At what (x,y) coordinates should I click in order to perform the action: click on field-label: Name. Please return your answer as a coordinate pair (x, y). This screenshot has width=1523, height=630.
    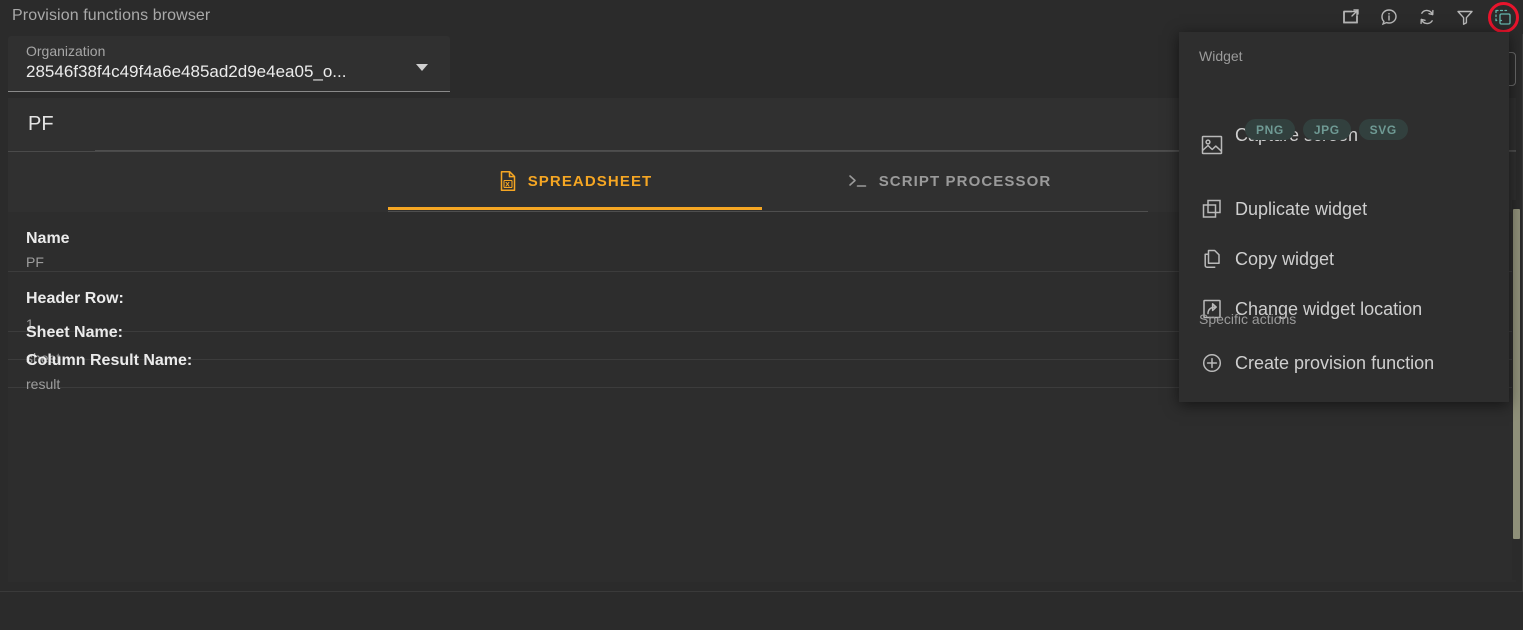
    Looking at the image, I should click on (48, 238).